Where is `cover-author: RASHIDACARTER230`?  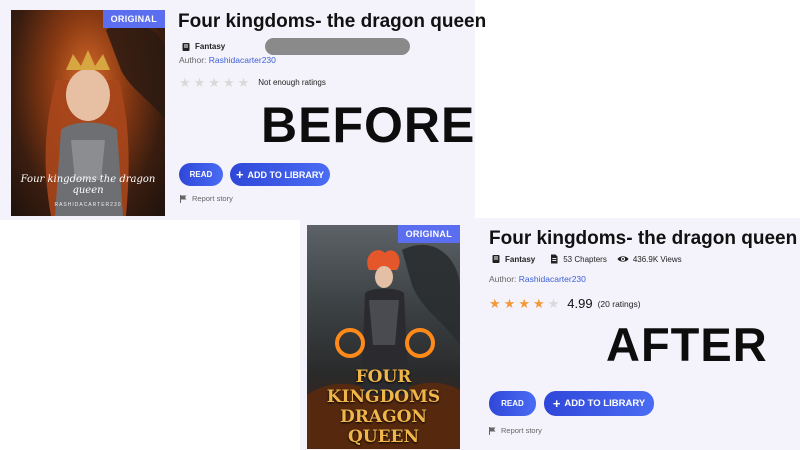 cover-author: RASHIDACARTER230 is located at coordinates (88, 205).